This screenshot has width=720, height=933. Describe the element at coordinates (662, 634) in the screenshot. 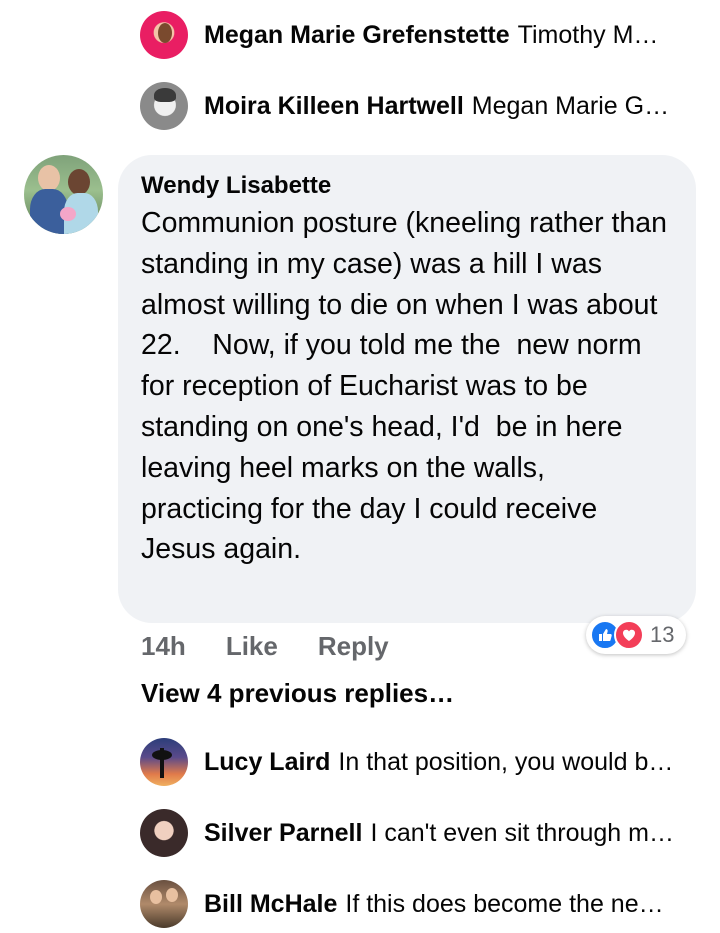

I see `reaction-count: 13` at that location.